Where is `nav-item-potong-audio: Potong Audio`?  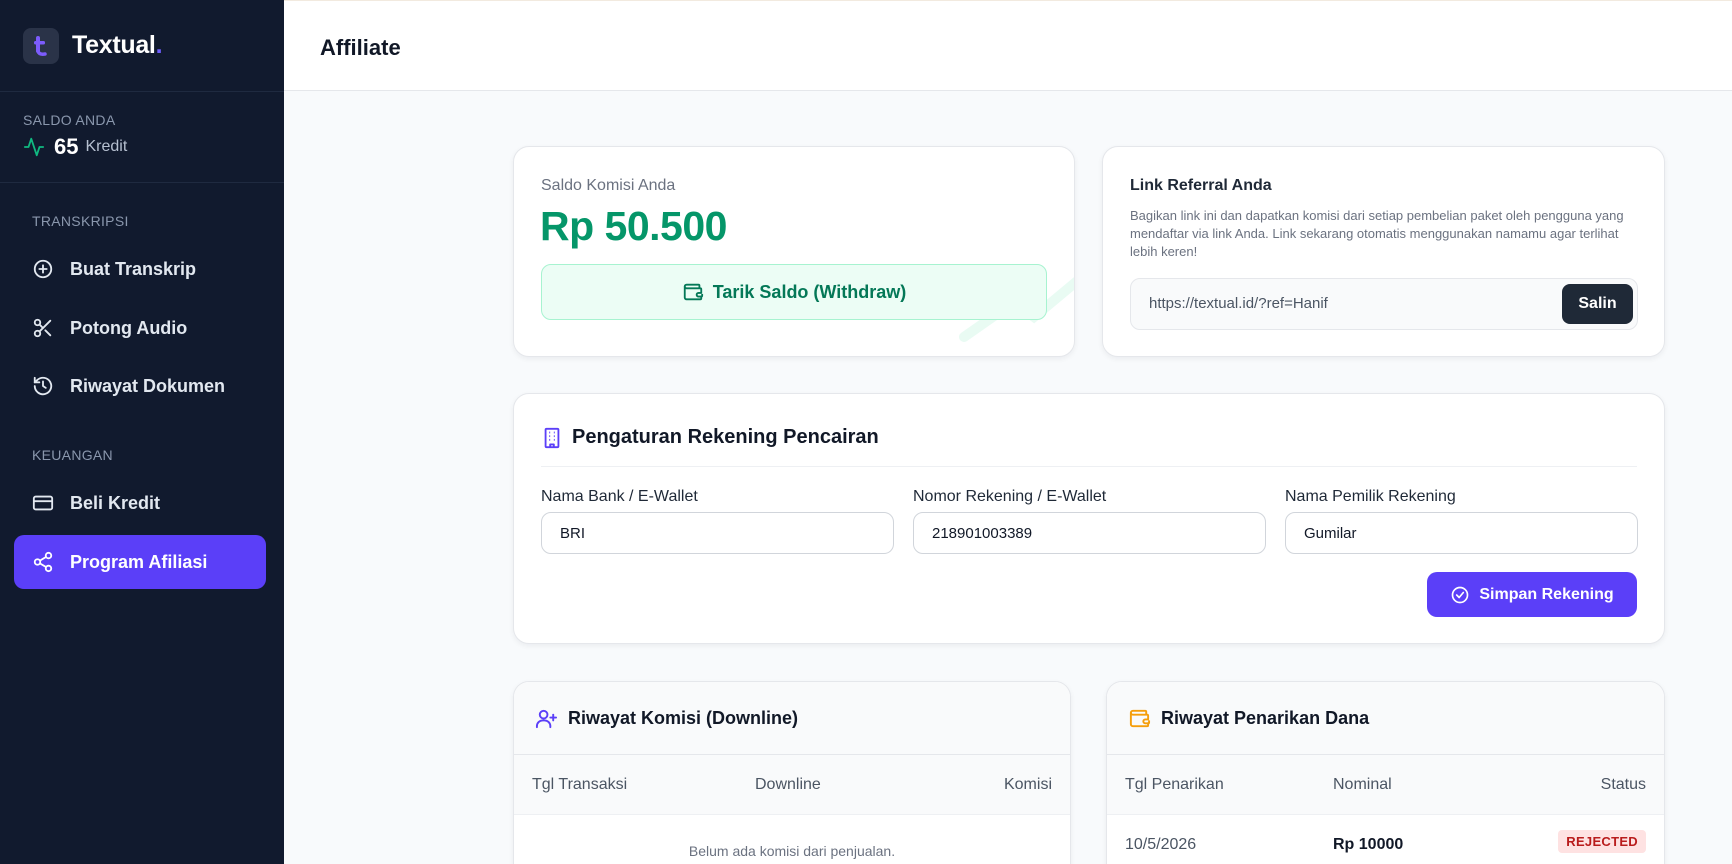 nav-item-potong-audio: Potong Audio is located at coordinates (140, 328).